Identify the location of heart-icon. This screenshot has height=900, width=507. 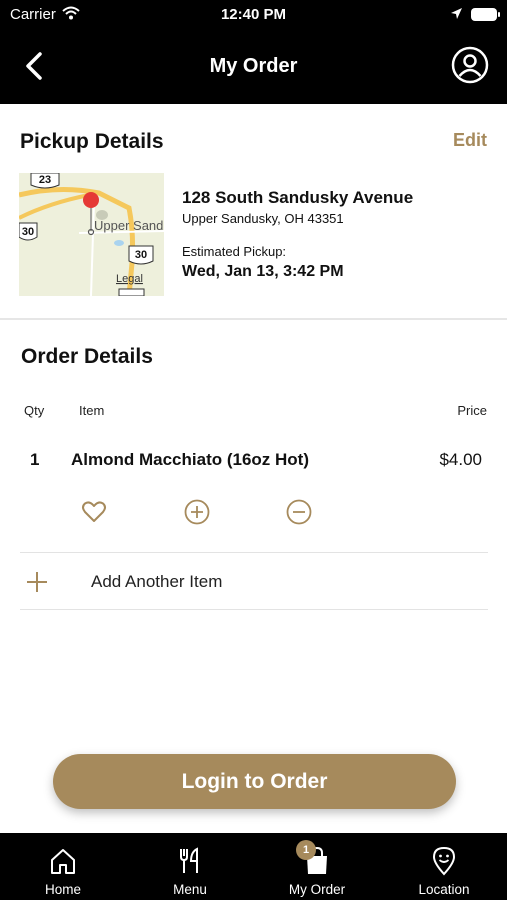
(94, 512).